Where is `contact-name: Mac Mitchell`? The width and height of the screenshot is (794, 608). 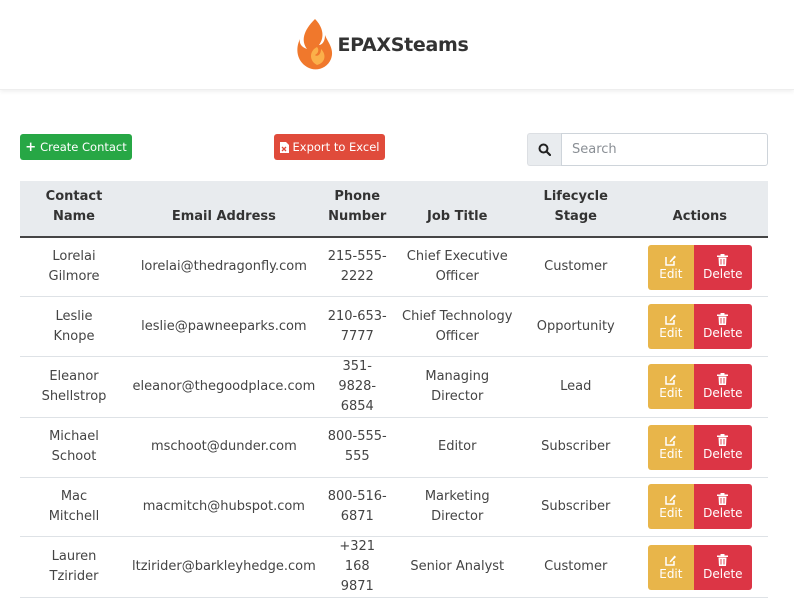 contact-name: Mac Mitchell is located at coordinates (74, 507).